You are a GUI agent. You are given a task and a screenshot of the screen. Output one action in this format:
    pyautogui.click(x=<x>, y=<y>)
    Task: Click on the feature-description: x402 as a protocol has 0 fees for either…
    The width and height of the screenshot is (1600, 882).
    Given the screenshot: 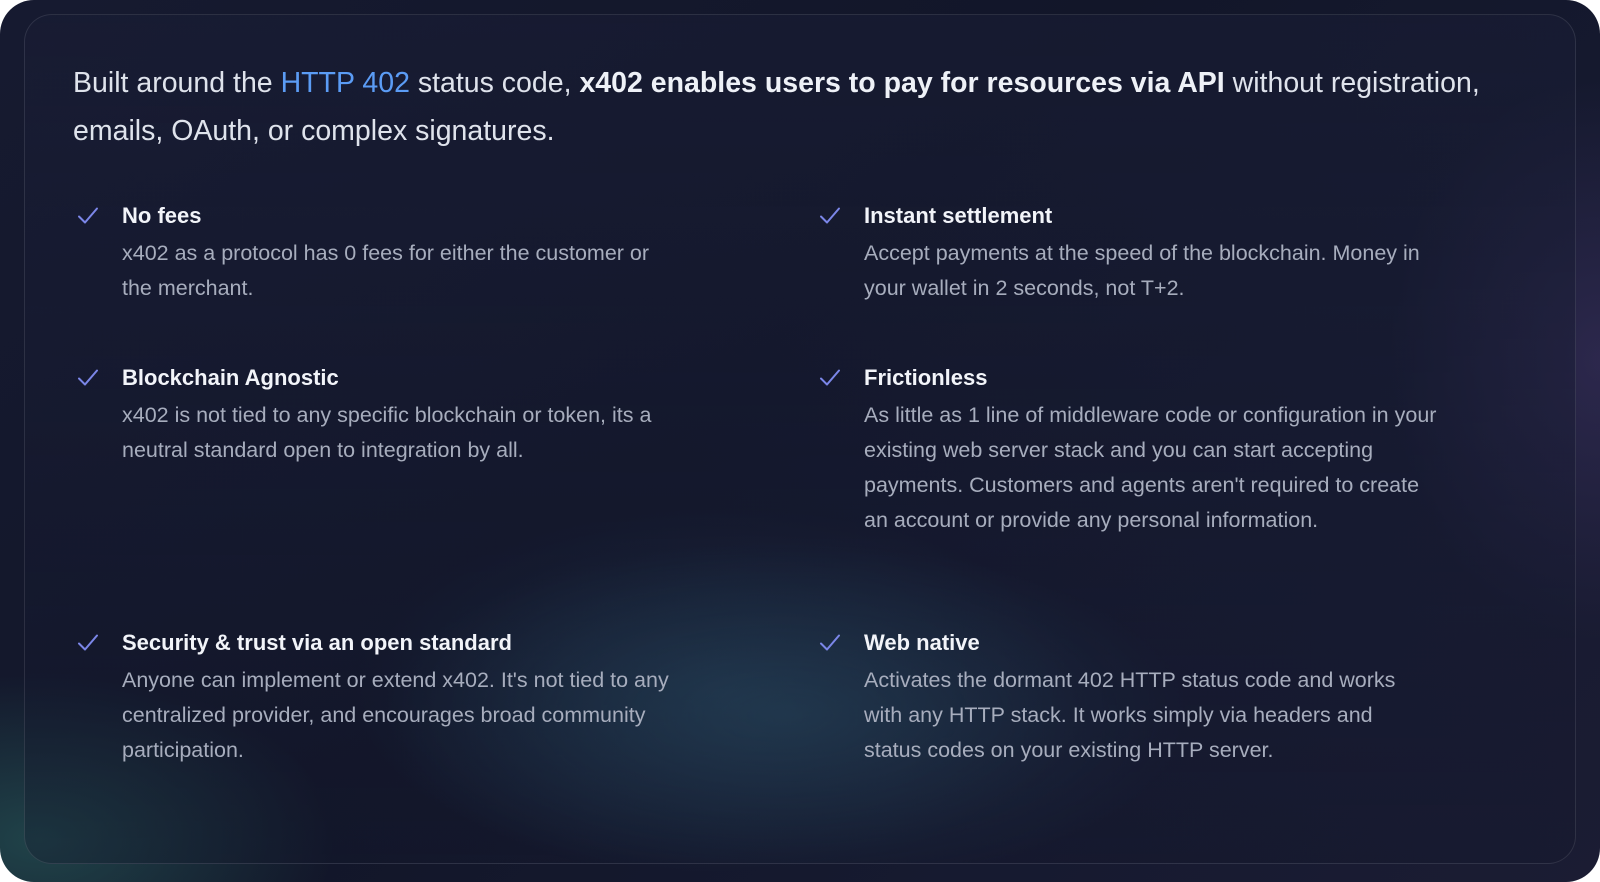 What is the action you would take?
    pyautogui.click(x=386, y=270)
    